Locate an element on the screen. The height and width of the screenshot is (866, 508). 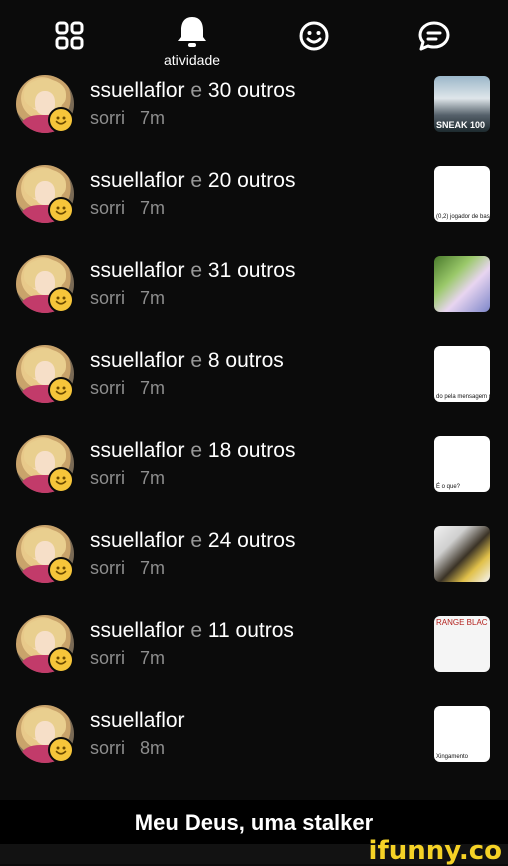
activity-title: ssuellaflor e 11 outros is located at coordinates (192, 631).